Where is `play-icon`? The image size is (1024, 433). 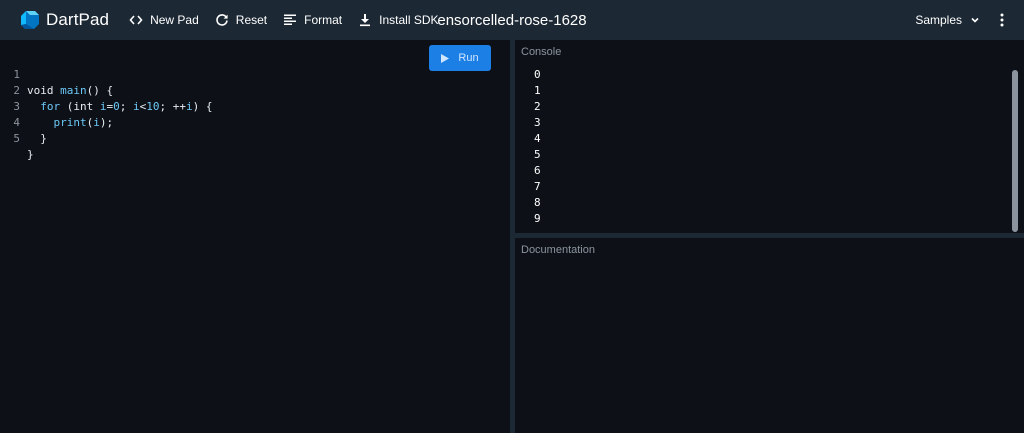 play-icon is located at coordinates (445, 58).